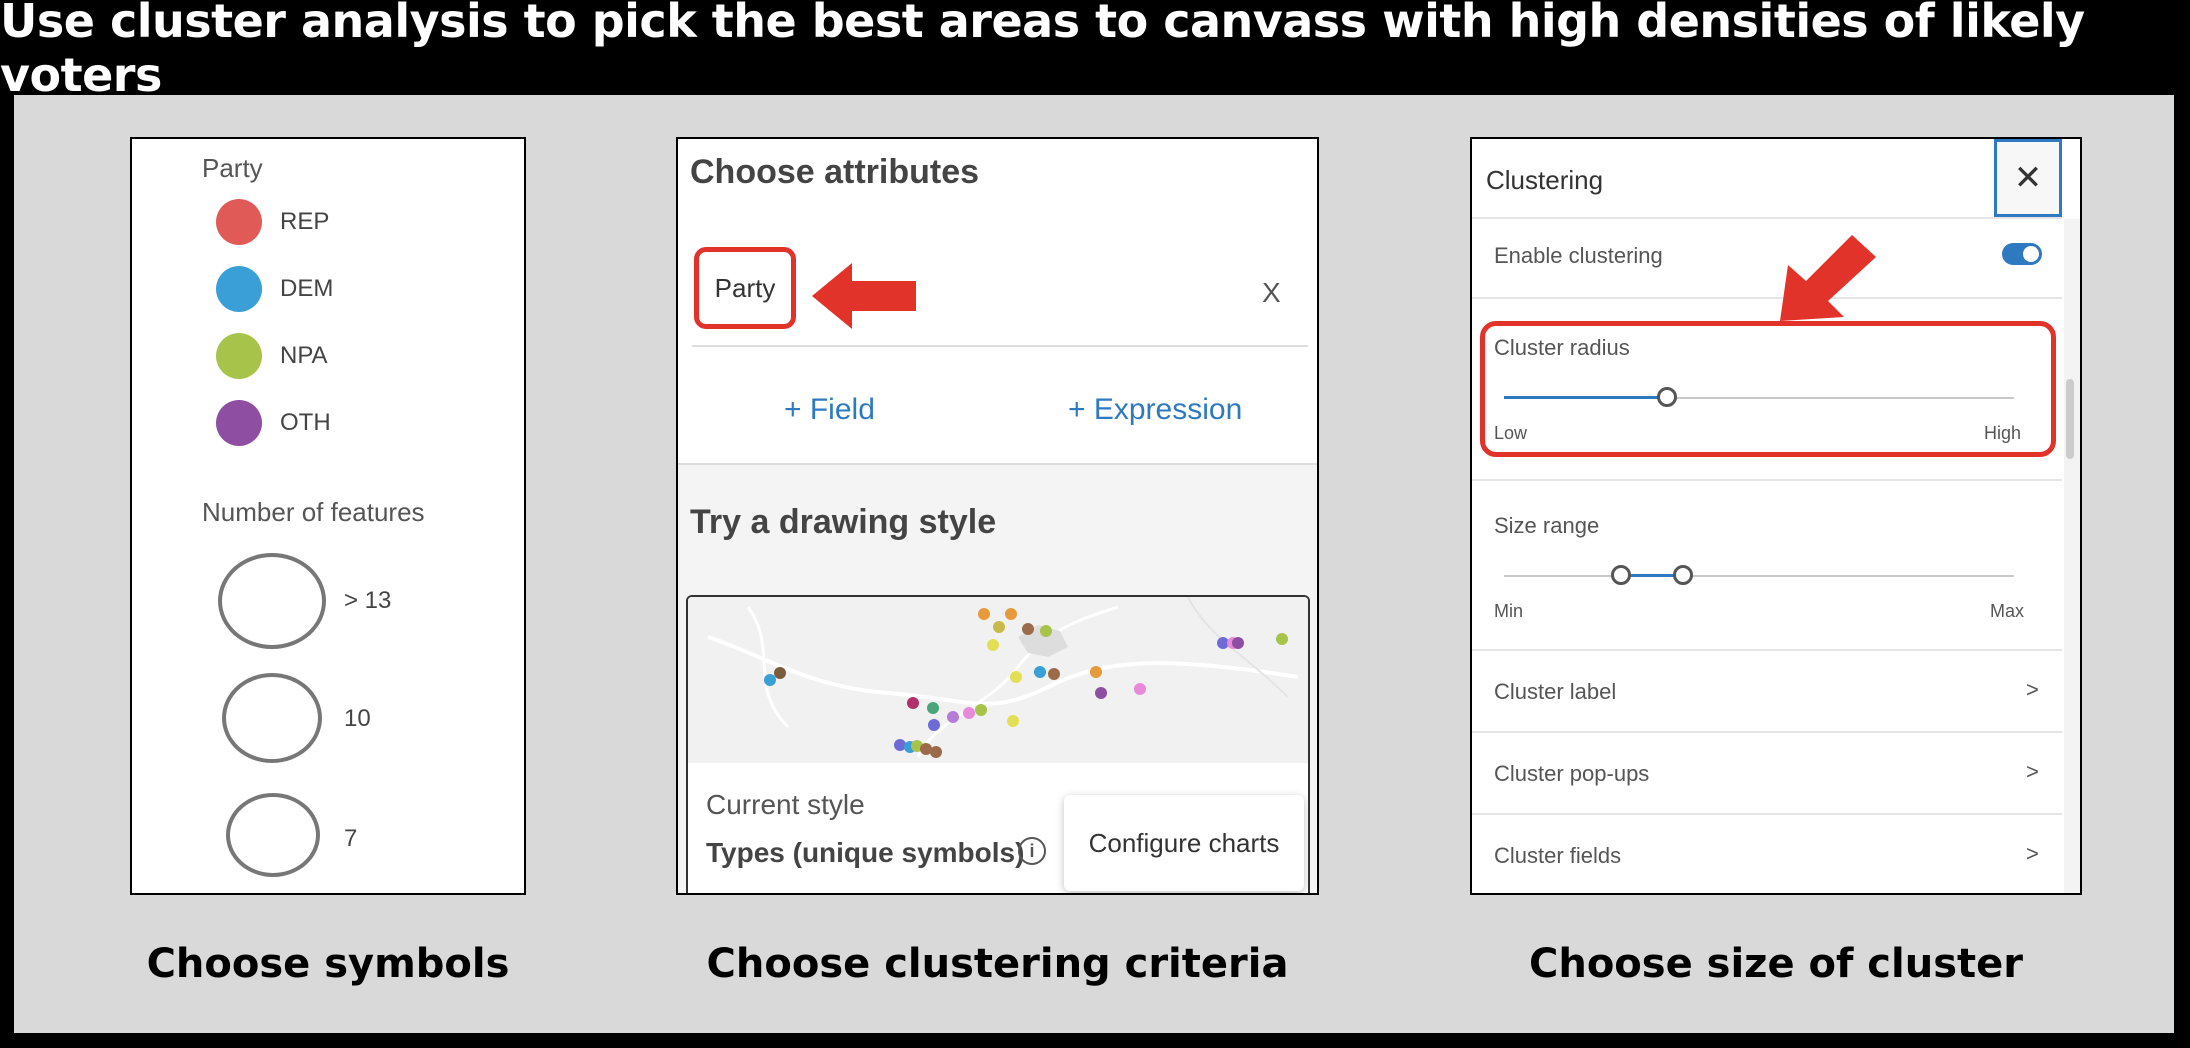 The image size is (2190, 1048). Describe the element at coordinates (997, 964) in the screenshot. I see `caption-criteria: Choose clustering criteria` at that location.